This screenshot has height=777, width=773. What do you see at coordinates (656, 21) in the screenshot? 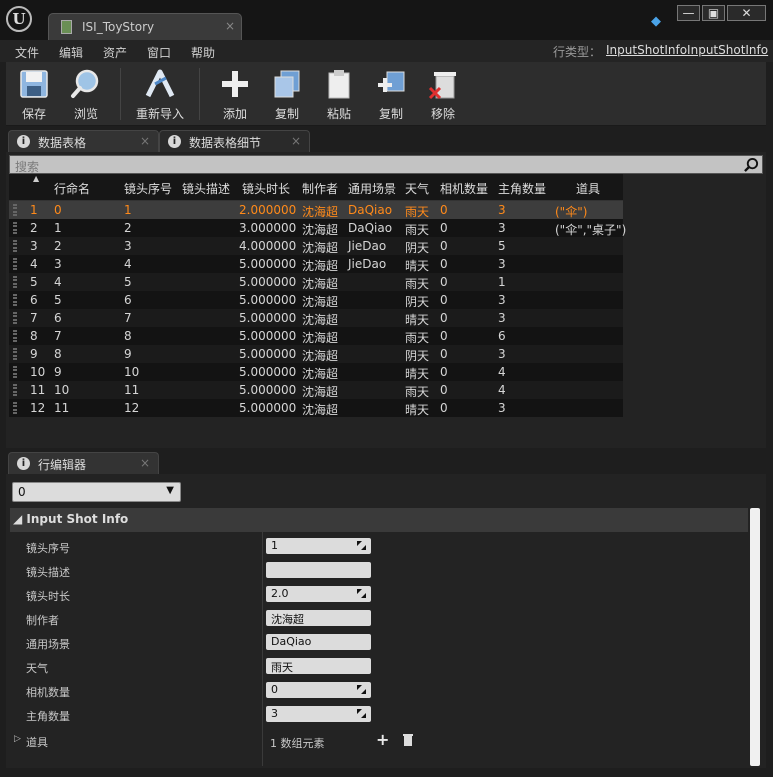
I see `tutorial-cap-icon: ◆` at bounding box center [656, 21].